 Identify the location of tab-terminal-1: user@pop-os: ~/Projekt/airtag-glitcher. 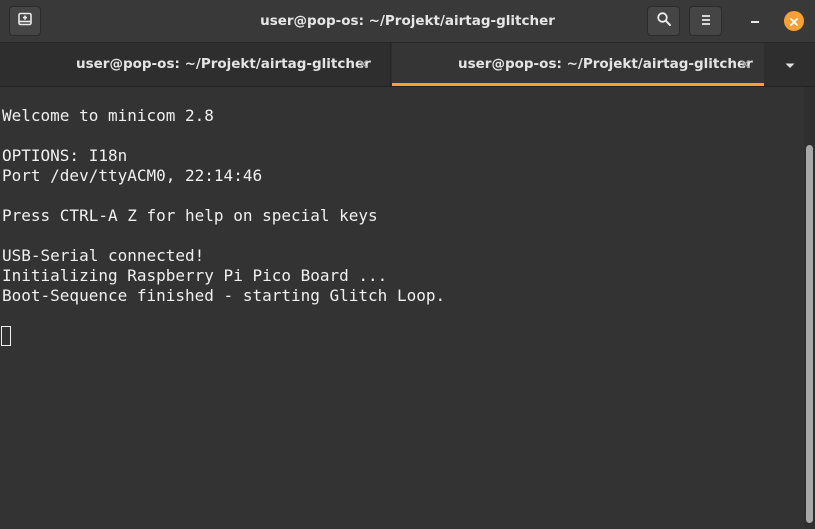
(195, 64).